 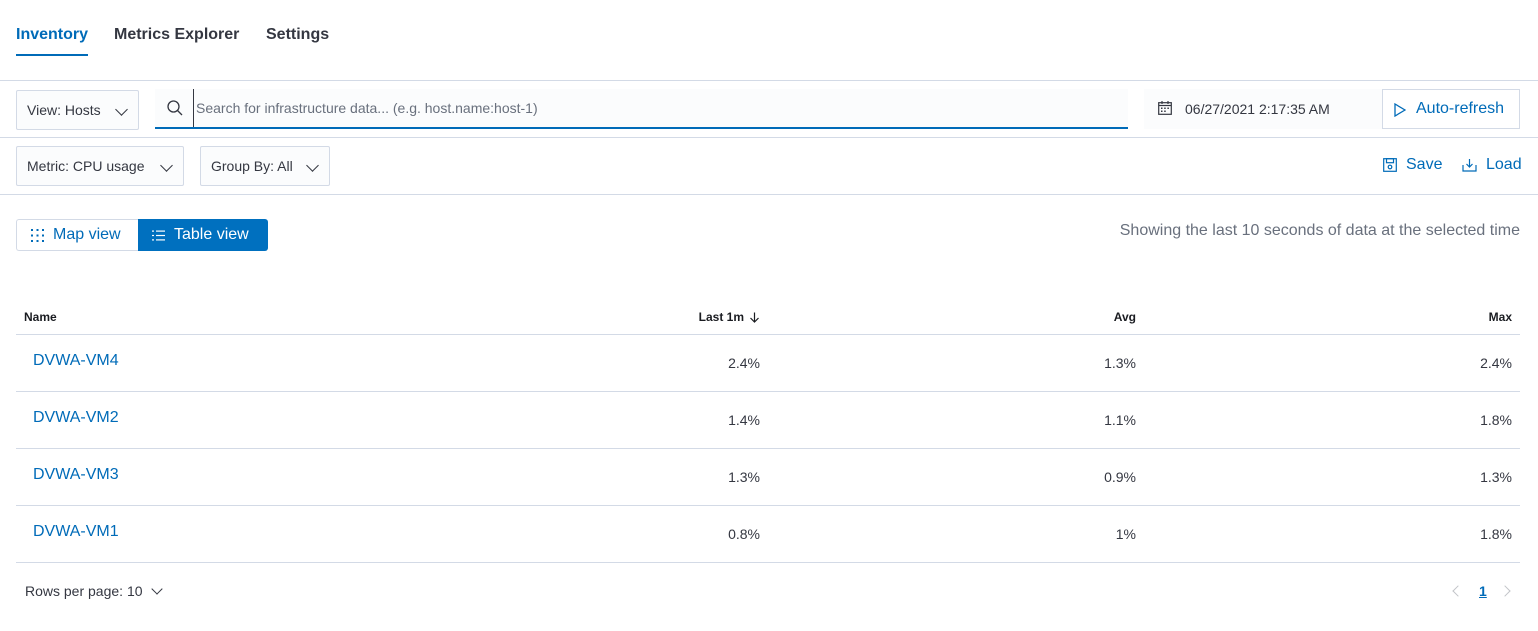 What do you see at coordinates (653, 108) in the screenshot?
I see `search-input` at bounding box center [653, 108].